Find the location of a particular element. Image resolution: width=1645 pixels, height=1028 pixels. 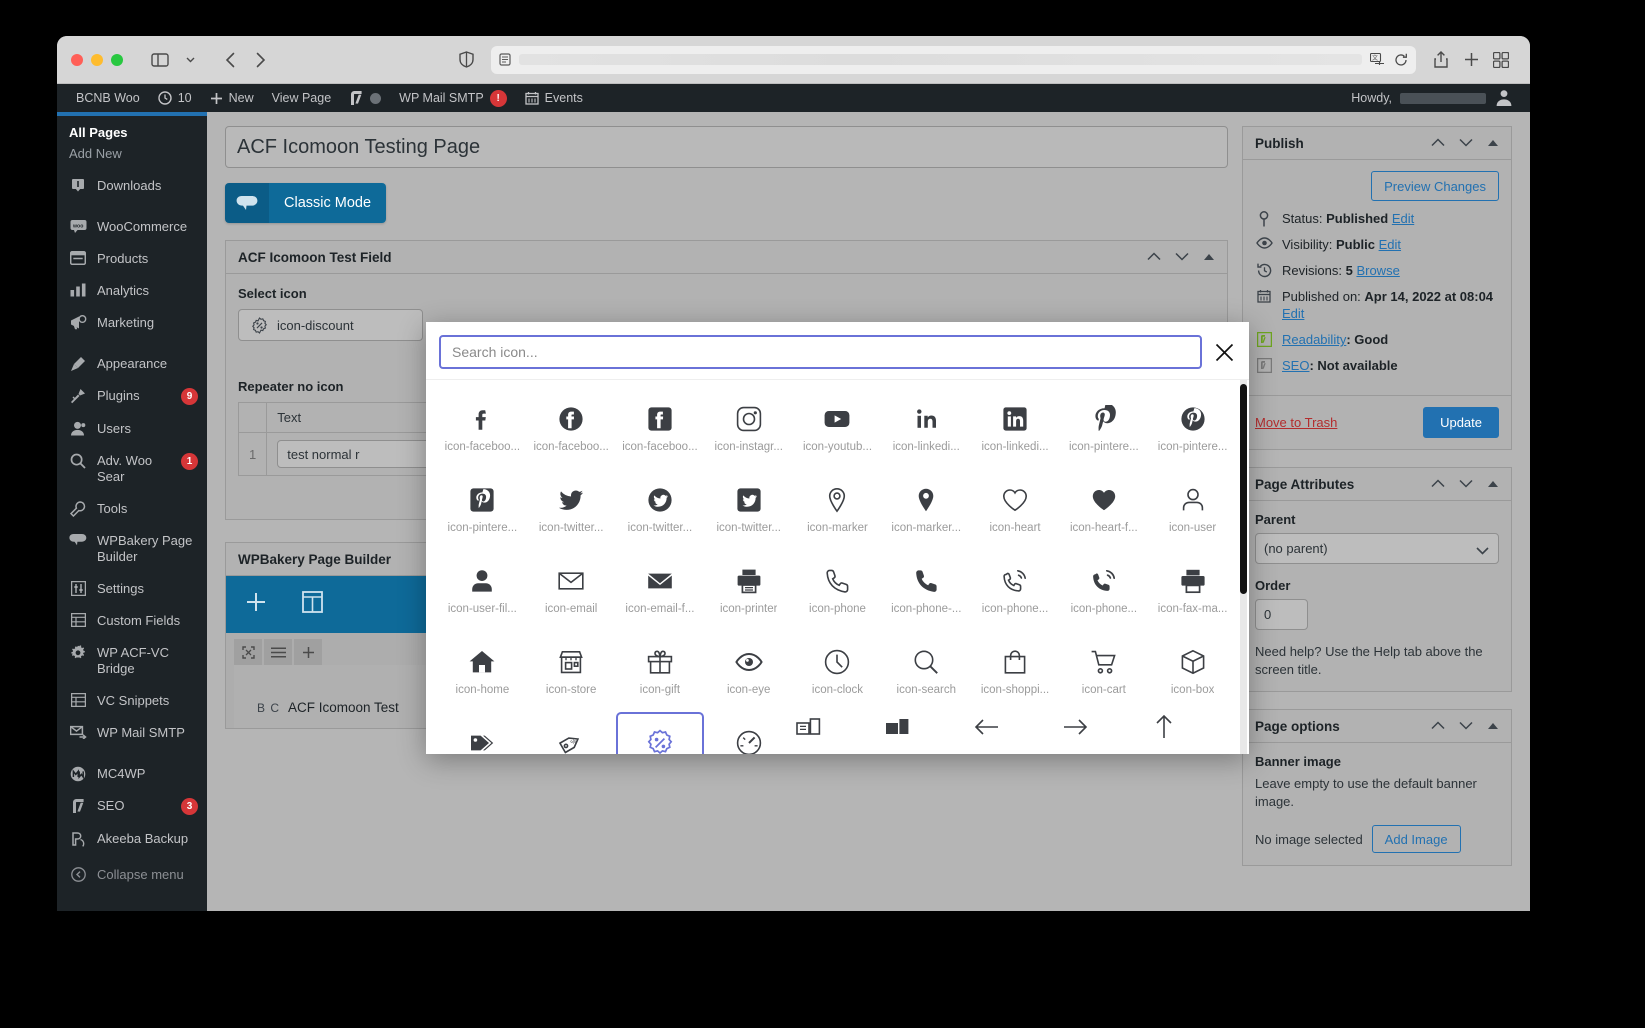

icon-option-email-outline: icon-email is located at coordinates (571, 590).